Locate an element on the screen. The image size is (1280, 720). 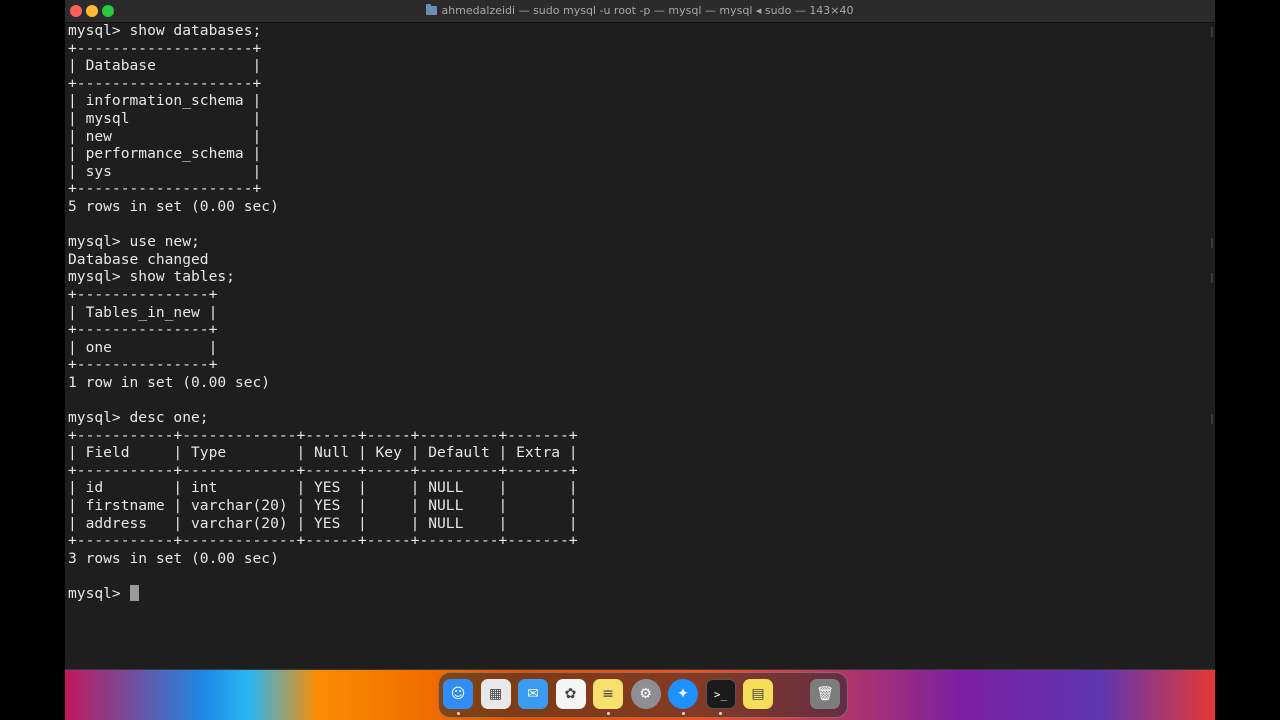
terminal-line: mysql> show databases; is located at coordinates (165, 30).